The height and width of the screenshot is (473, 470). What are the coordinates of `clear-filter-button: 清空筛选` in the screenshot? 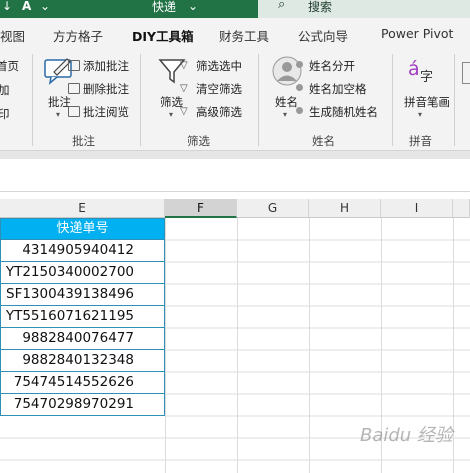 It's located at (219, 89).